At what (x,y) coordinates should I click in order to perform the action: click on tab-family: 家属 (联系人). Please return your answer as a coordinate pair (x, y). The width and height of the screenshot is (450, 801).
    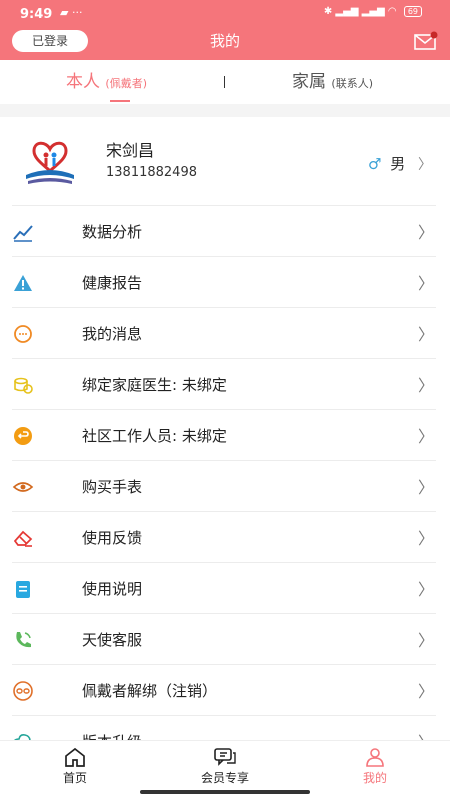
    Looking at the image, I should click on (332, 82).